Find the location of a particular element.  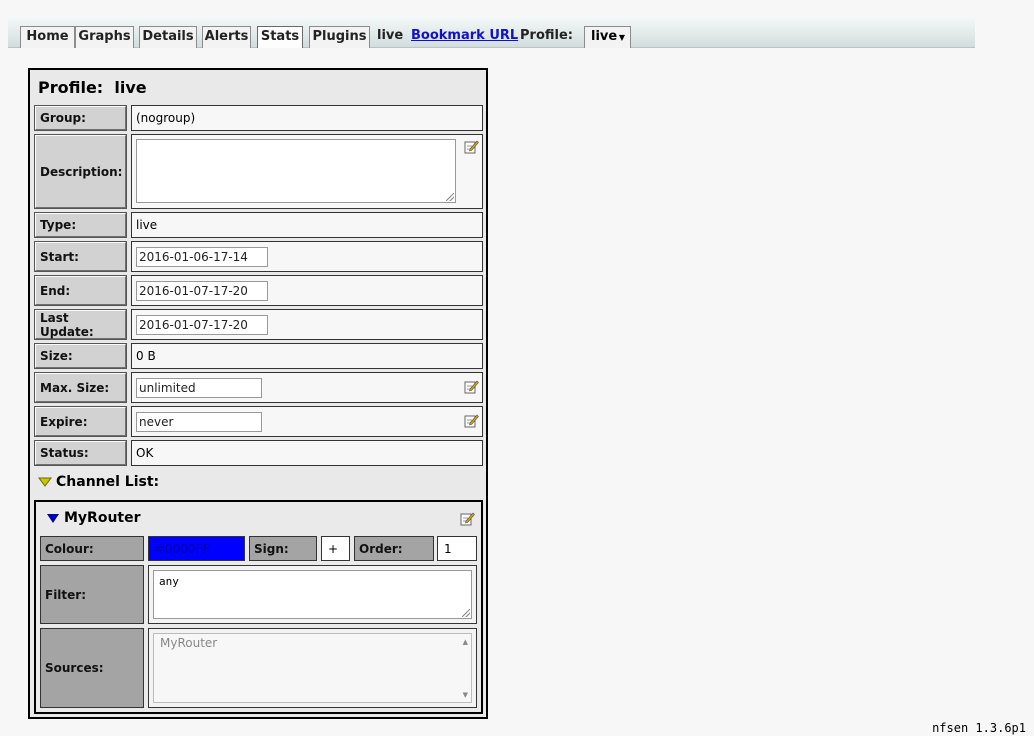

profile-select: live ▼ is located at coordinates (607, 37).